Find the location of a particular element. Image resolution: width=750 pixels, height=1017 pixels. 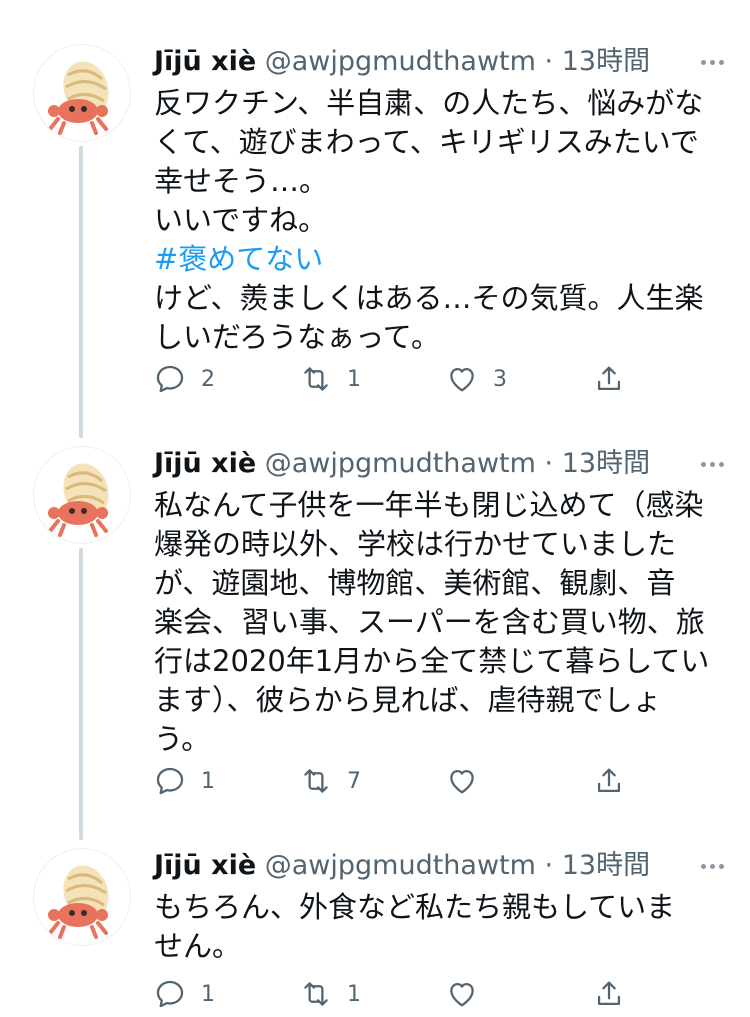

retweet-button: 7 is located at coordinates (330, 781).